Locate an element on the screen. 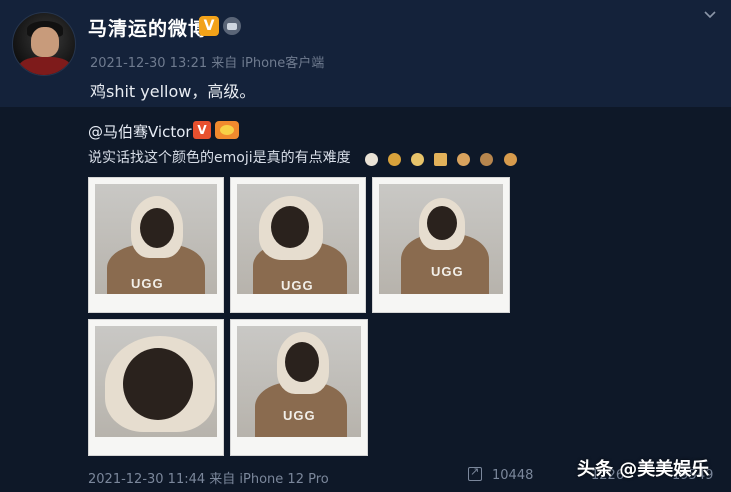  emoji-row is located at coordinates (443, 157).